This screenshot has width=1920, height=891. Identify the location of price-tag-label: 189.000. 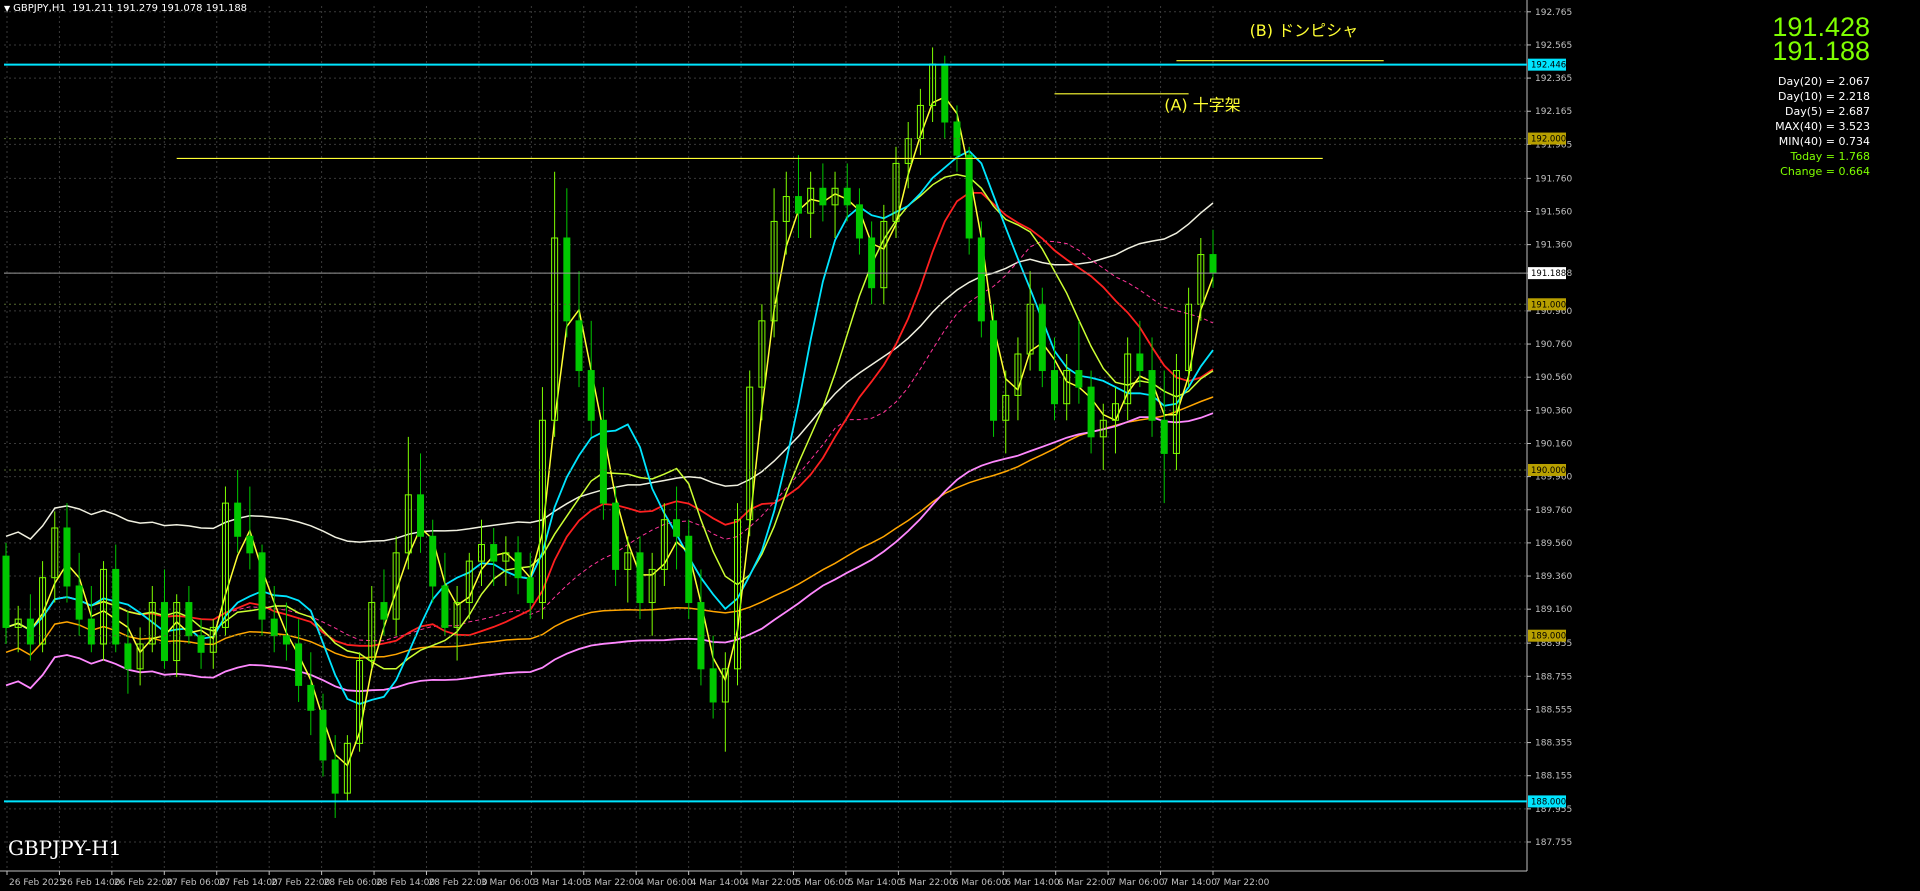
(1548, 637).